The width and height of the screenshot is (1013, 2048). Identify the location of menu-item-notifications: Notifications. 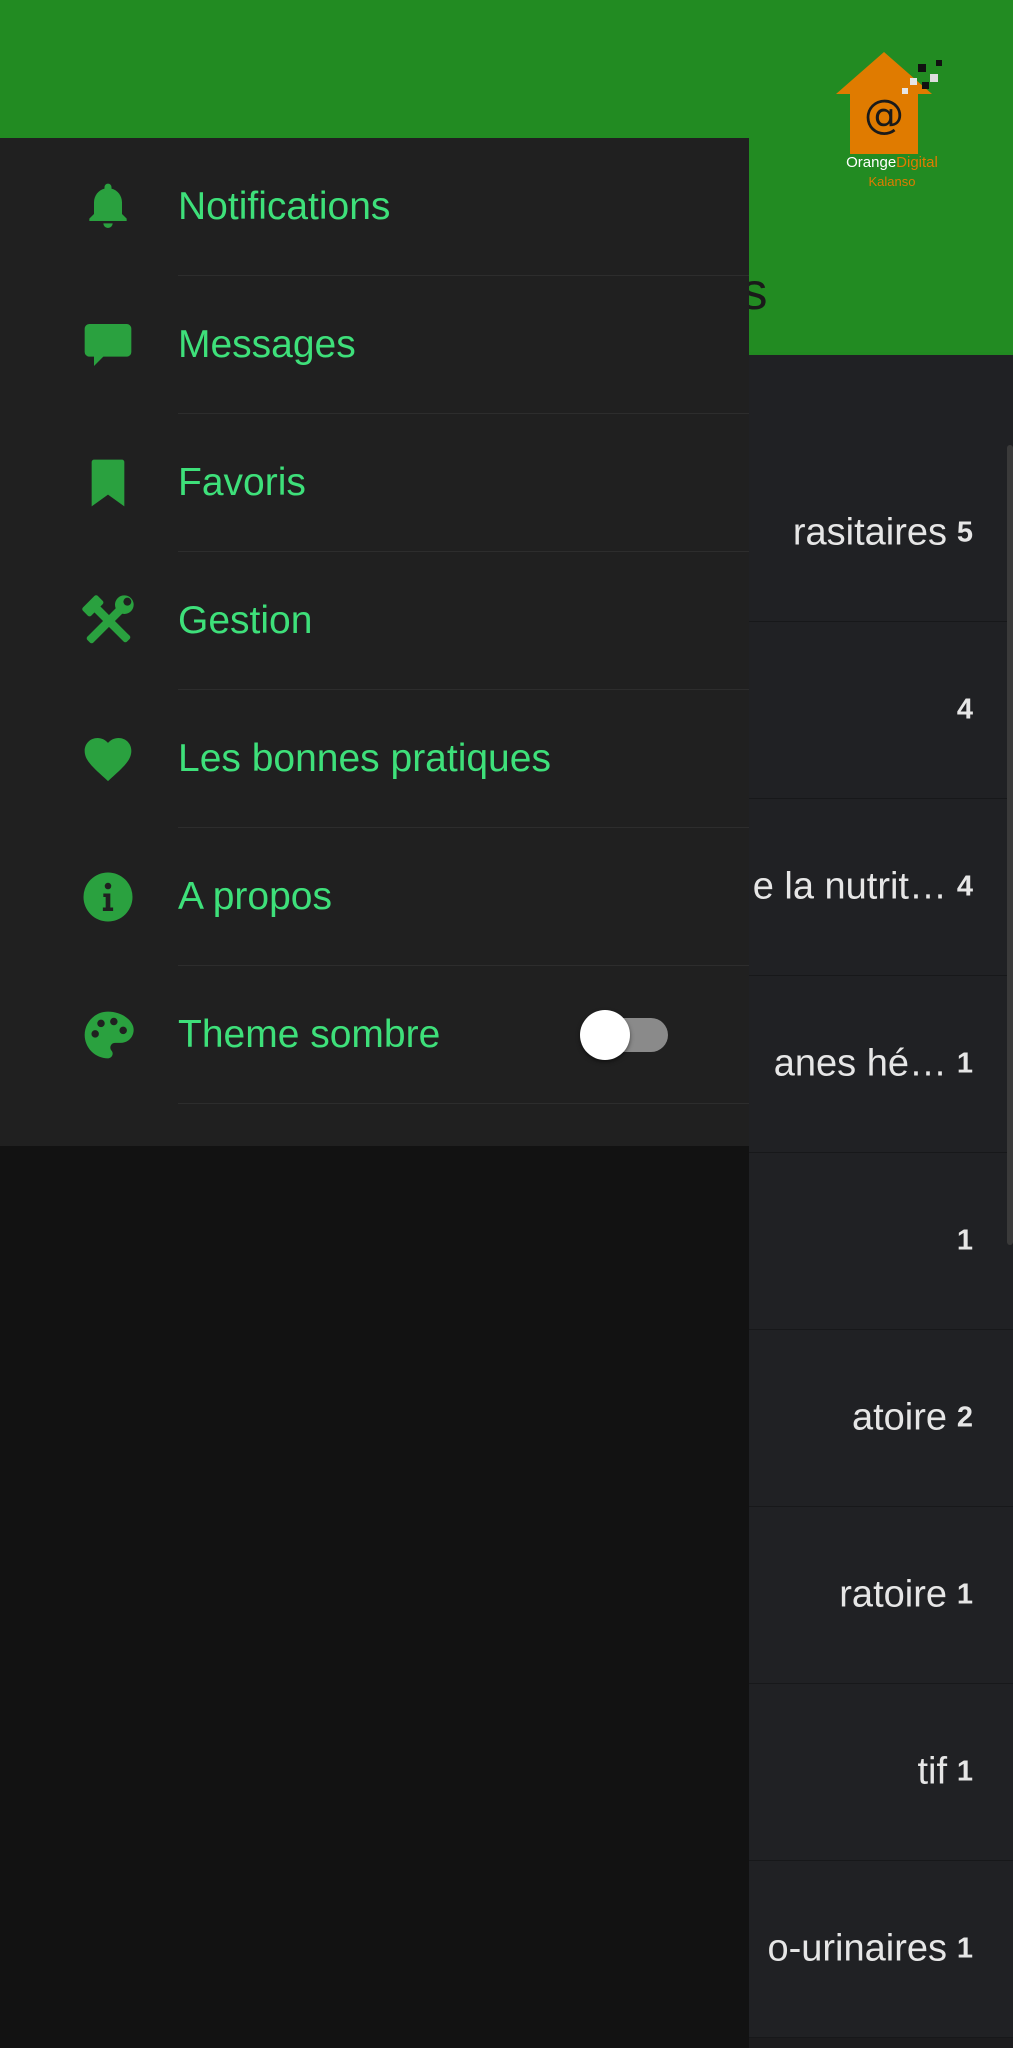
(374, 207).